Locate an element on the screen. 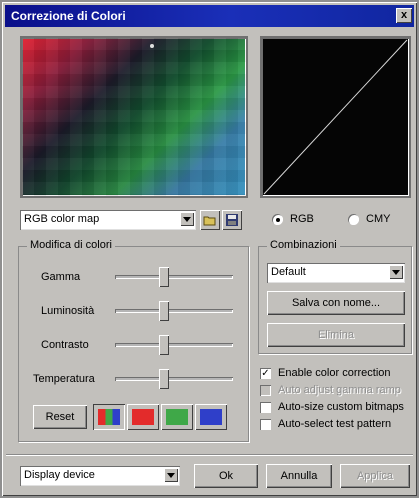  footer-divider is located at coordinates (209, 455).